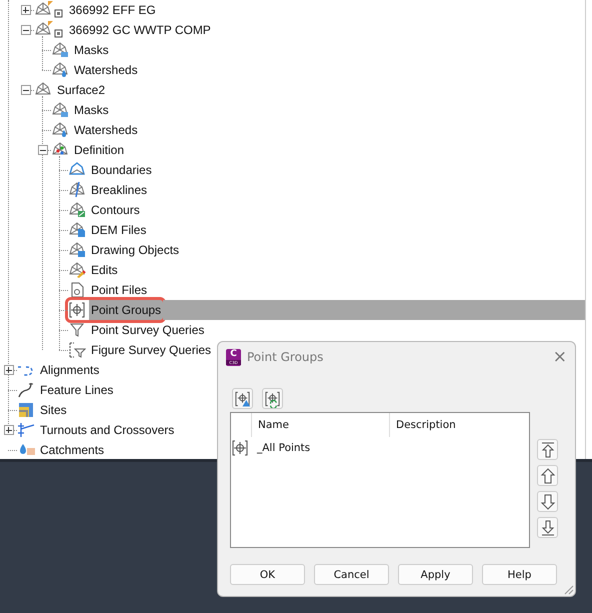  I want to click on drawing-objects-icon, so click(77, 250).